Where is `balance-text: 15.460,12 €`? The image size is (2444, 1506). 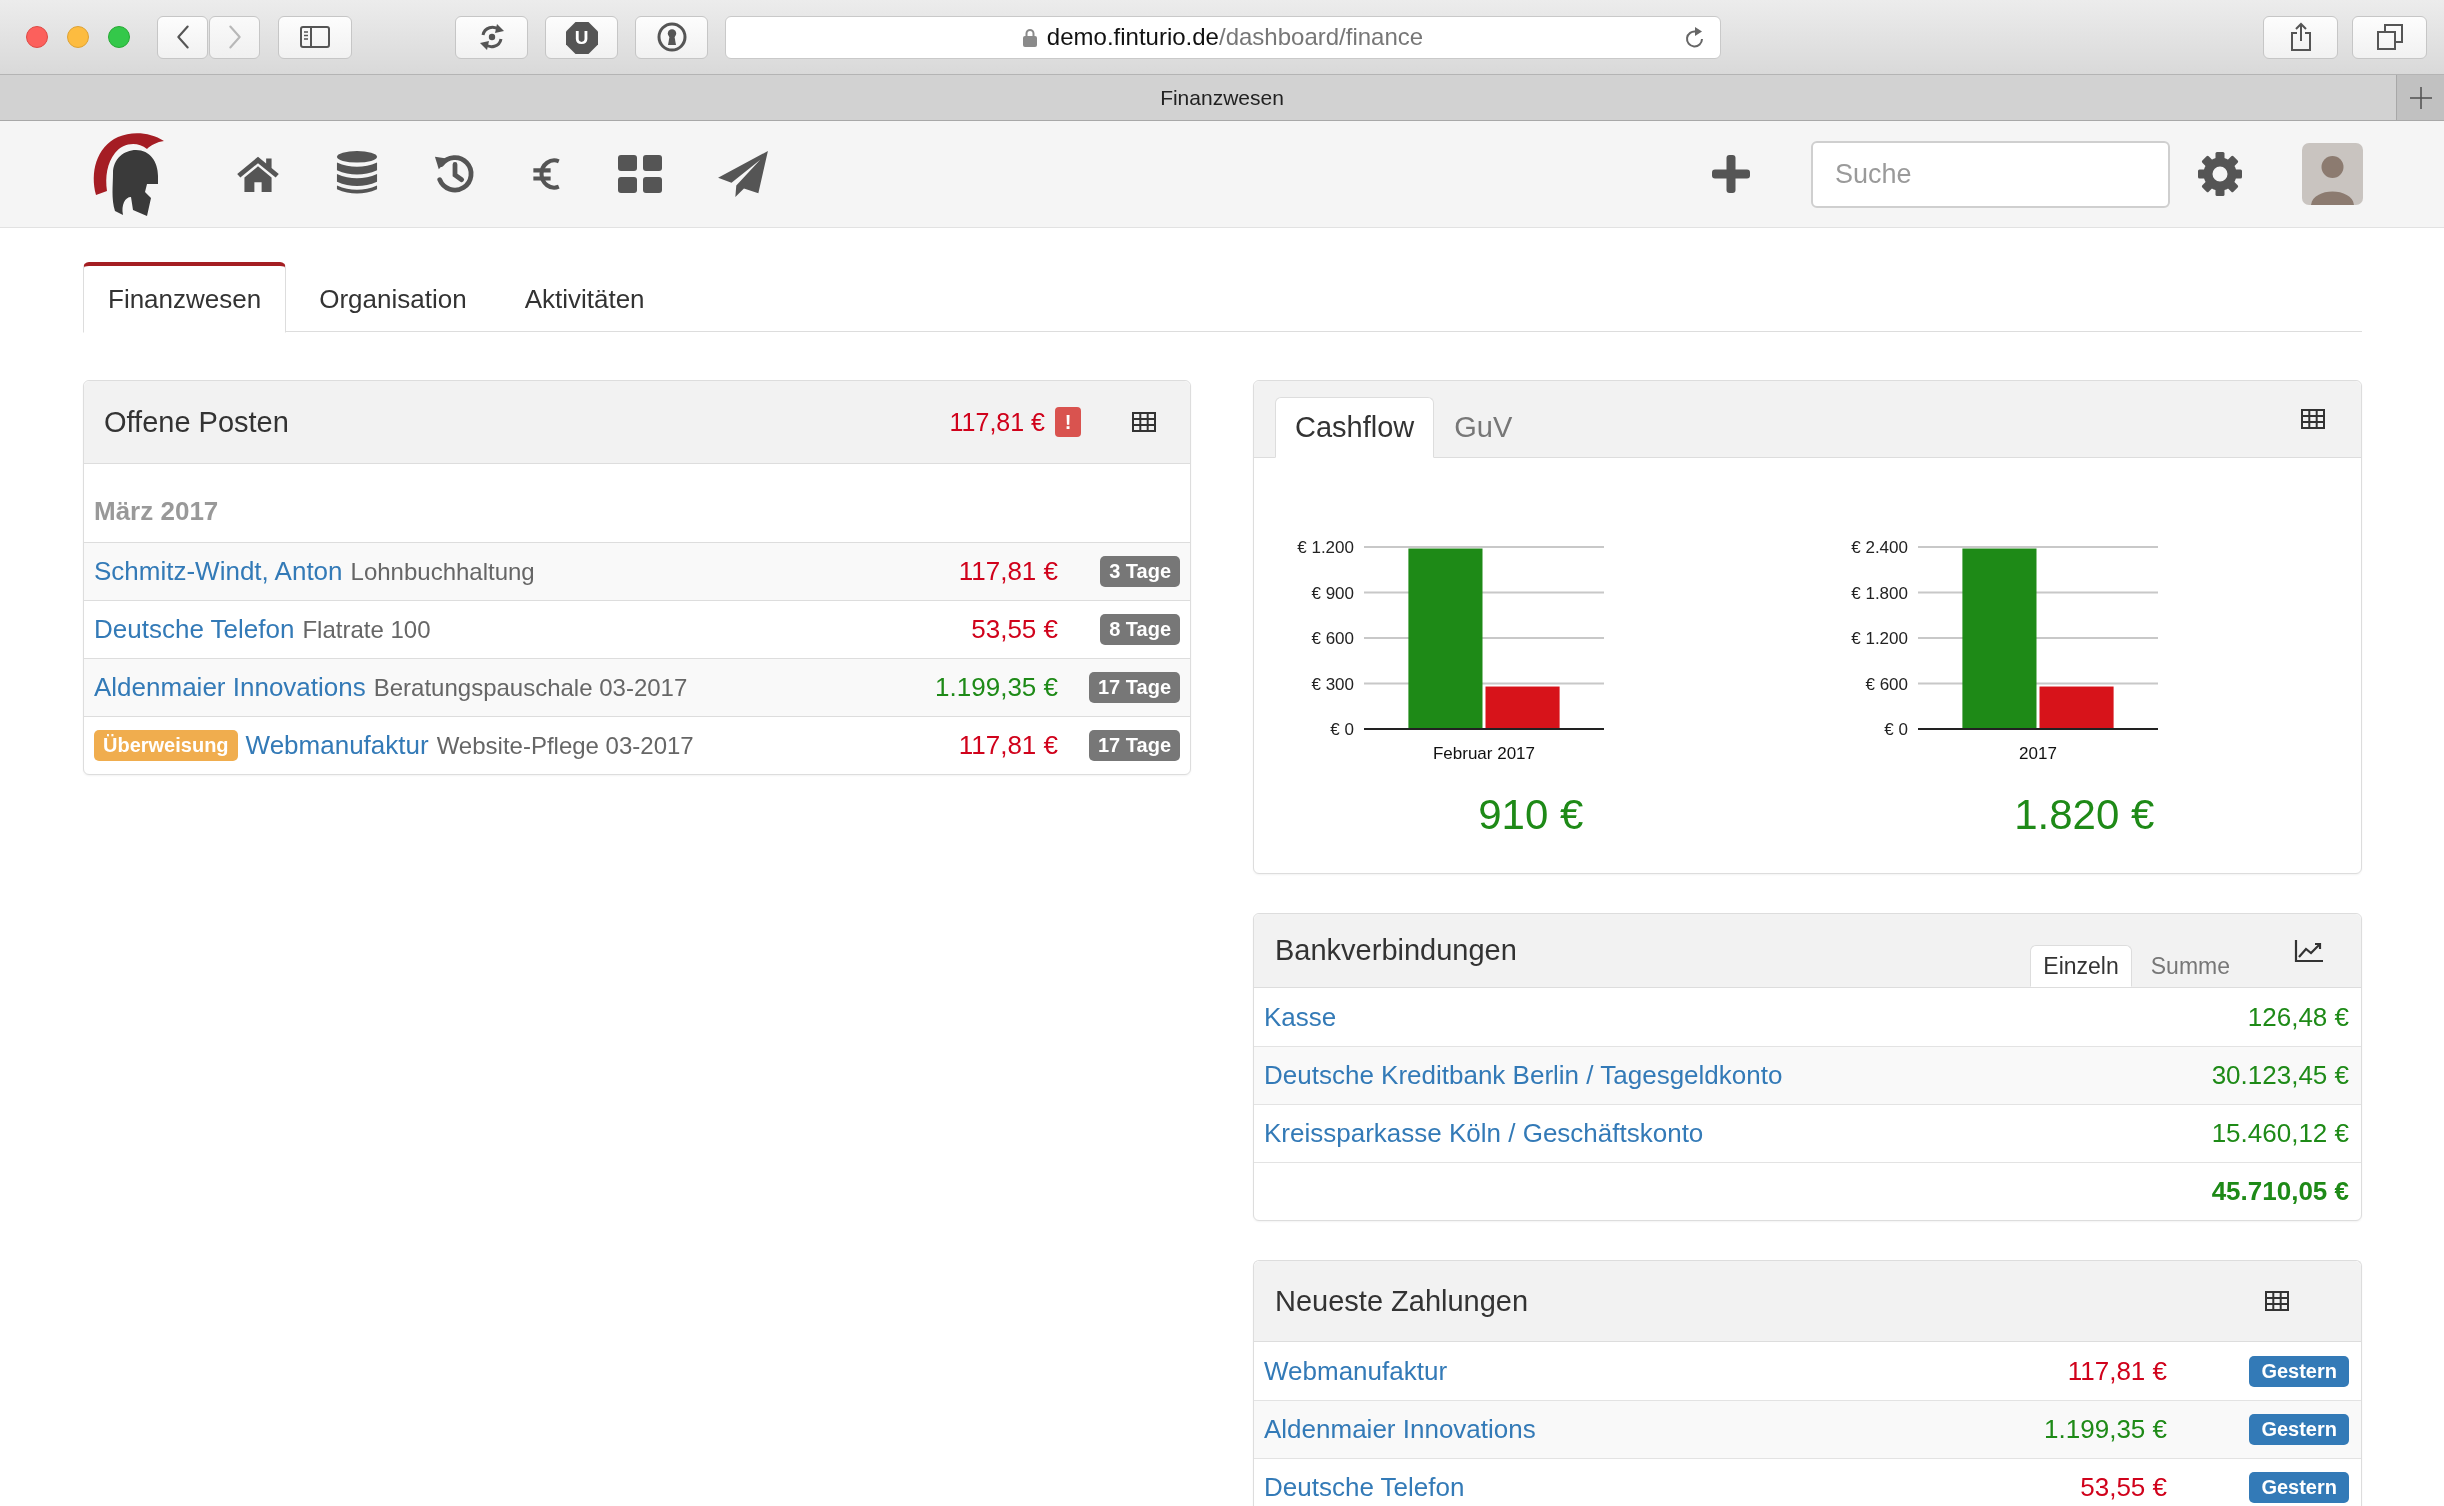 balance-text: 15.460,12 € is located at coordinates (2280, 1133).